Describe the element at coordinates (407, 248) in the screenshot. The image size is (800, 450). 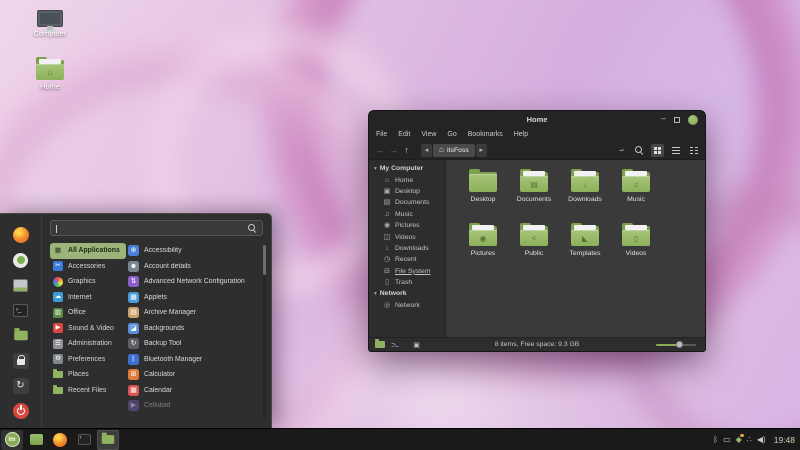
I see `sidebar-item-downloads: ↓ Downloads` at that location.